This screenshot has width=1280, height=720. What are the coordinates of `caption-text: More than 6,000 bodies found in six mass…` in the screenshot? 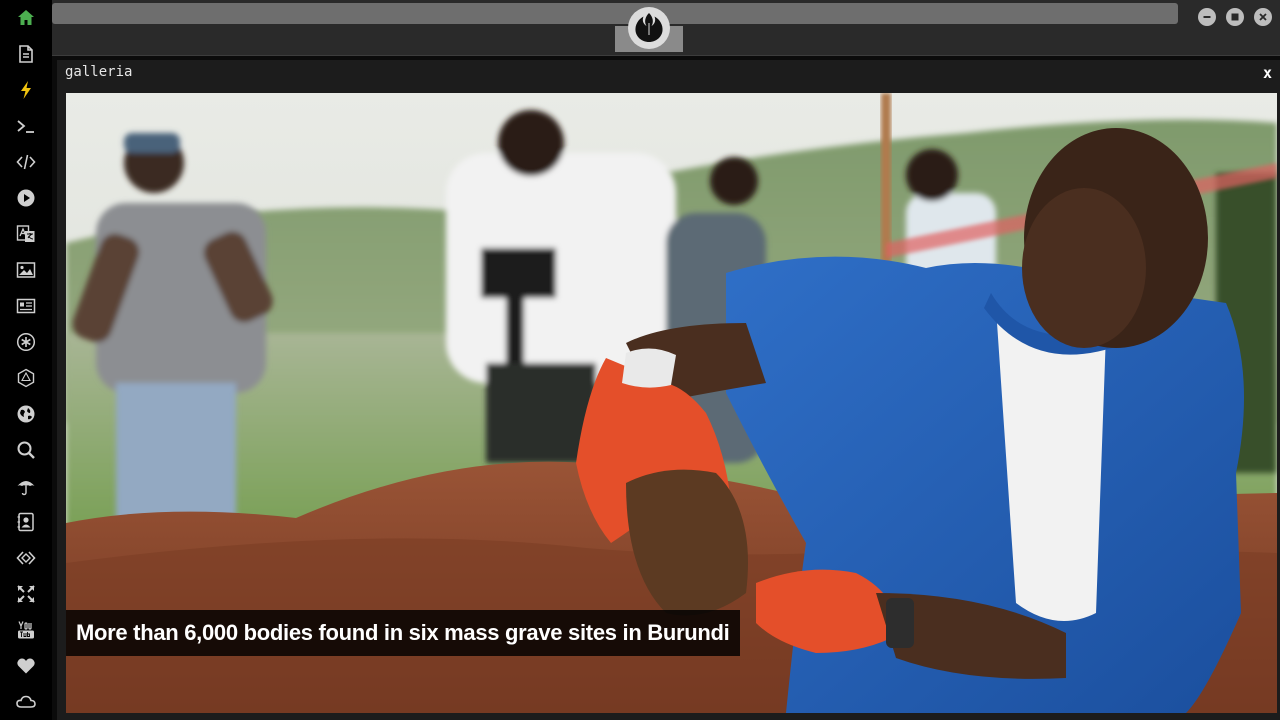 It's located at (403, 632).